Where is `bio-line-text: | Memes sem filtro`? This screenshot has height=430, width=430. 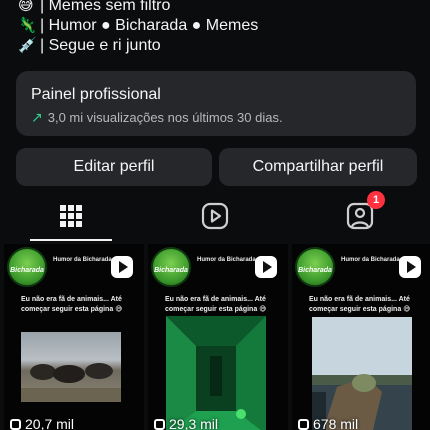
bio-line-text: | Memes sem filtro is located at coordinates (105, 7).